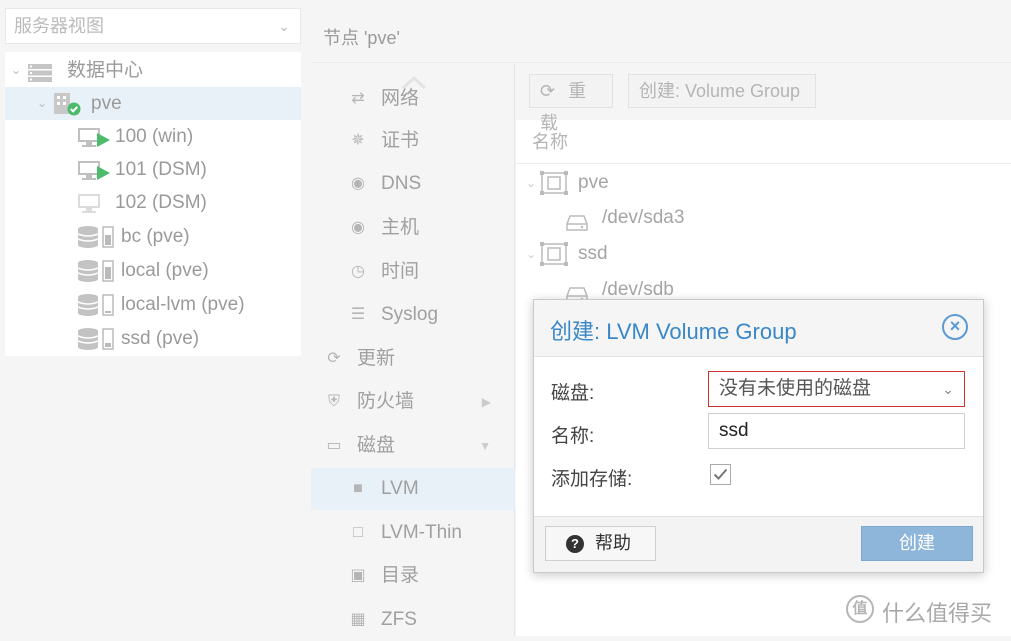 This screenshot has height=641, width=1011. I want to click on grid-row-disk-sda3: /dev/sda3, so click(763, 218).